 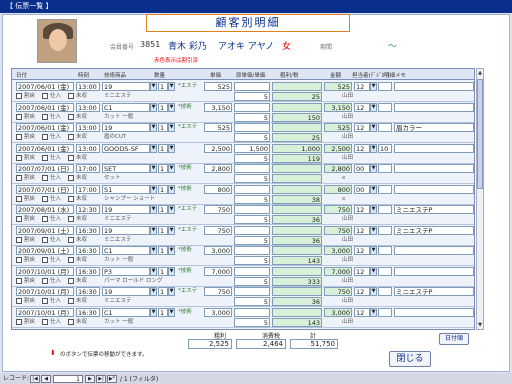 I want to click on prev-record-icon: ◀, so click(x=46, y=379).